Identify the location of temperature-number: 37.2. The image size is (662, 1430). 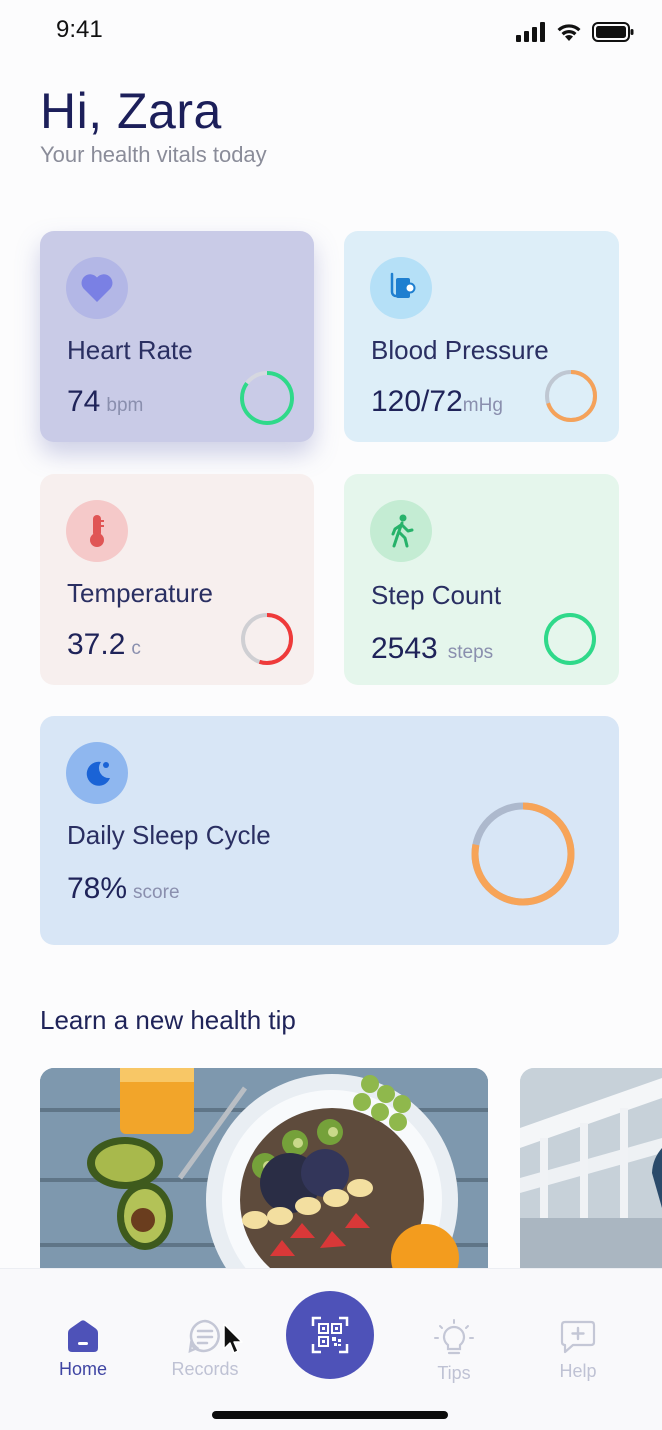
(96, 644).